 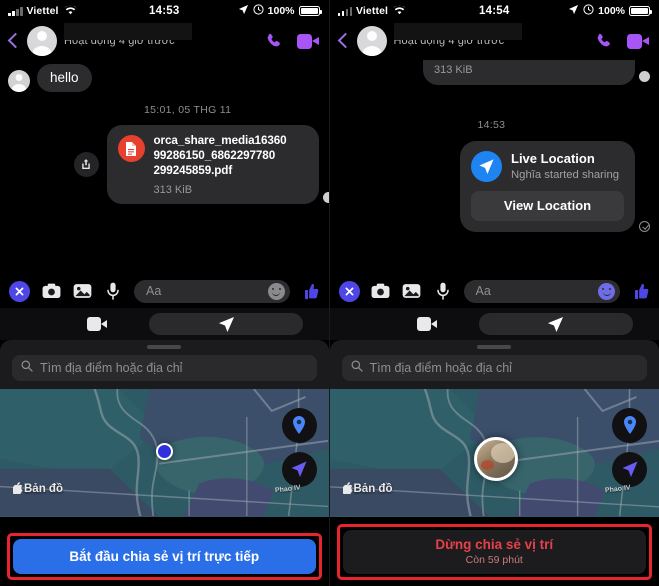 I want to click on apple-logo-icon, so click(x=347, y=489).